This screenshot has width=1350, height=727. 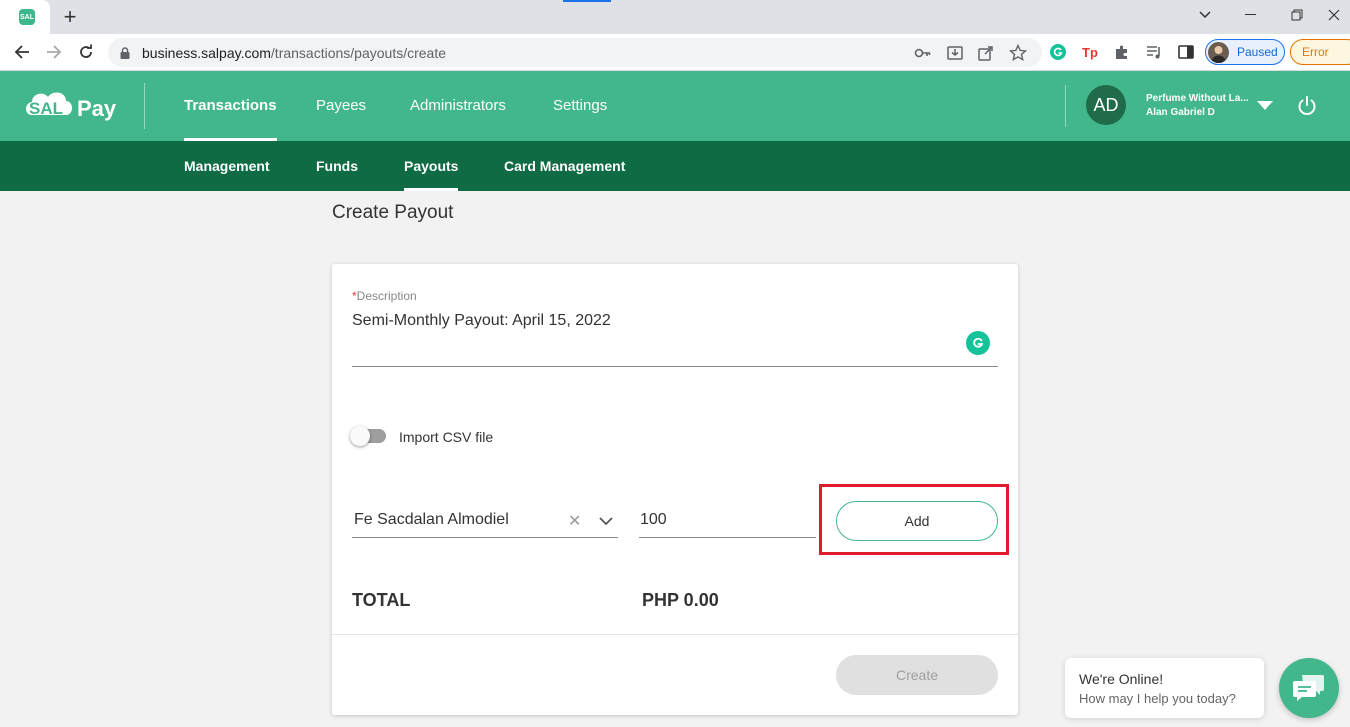 I want to click on header-divider, so click(x=1065, y=106).